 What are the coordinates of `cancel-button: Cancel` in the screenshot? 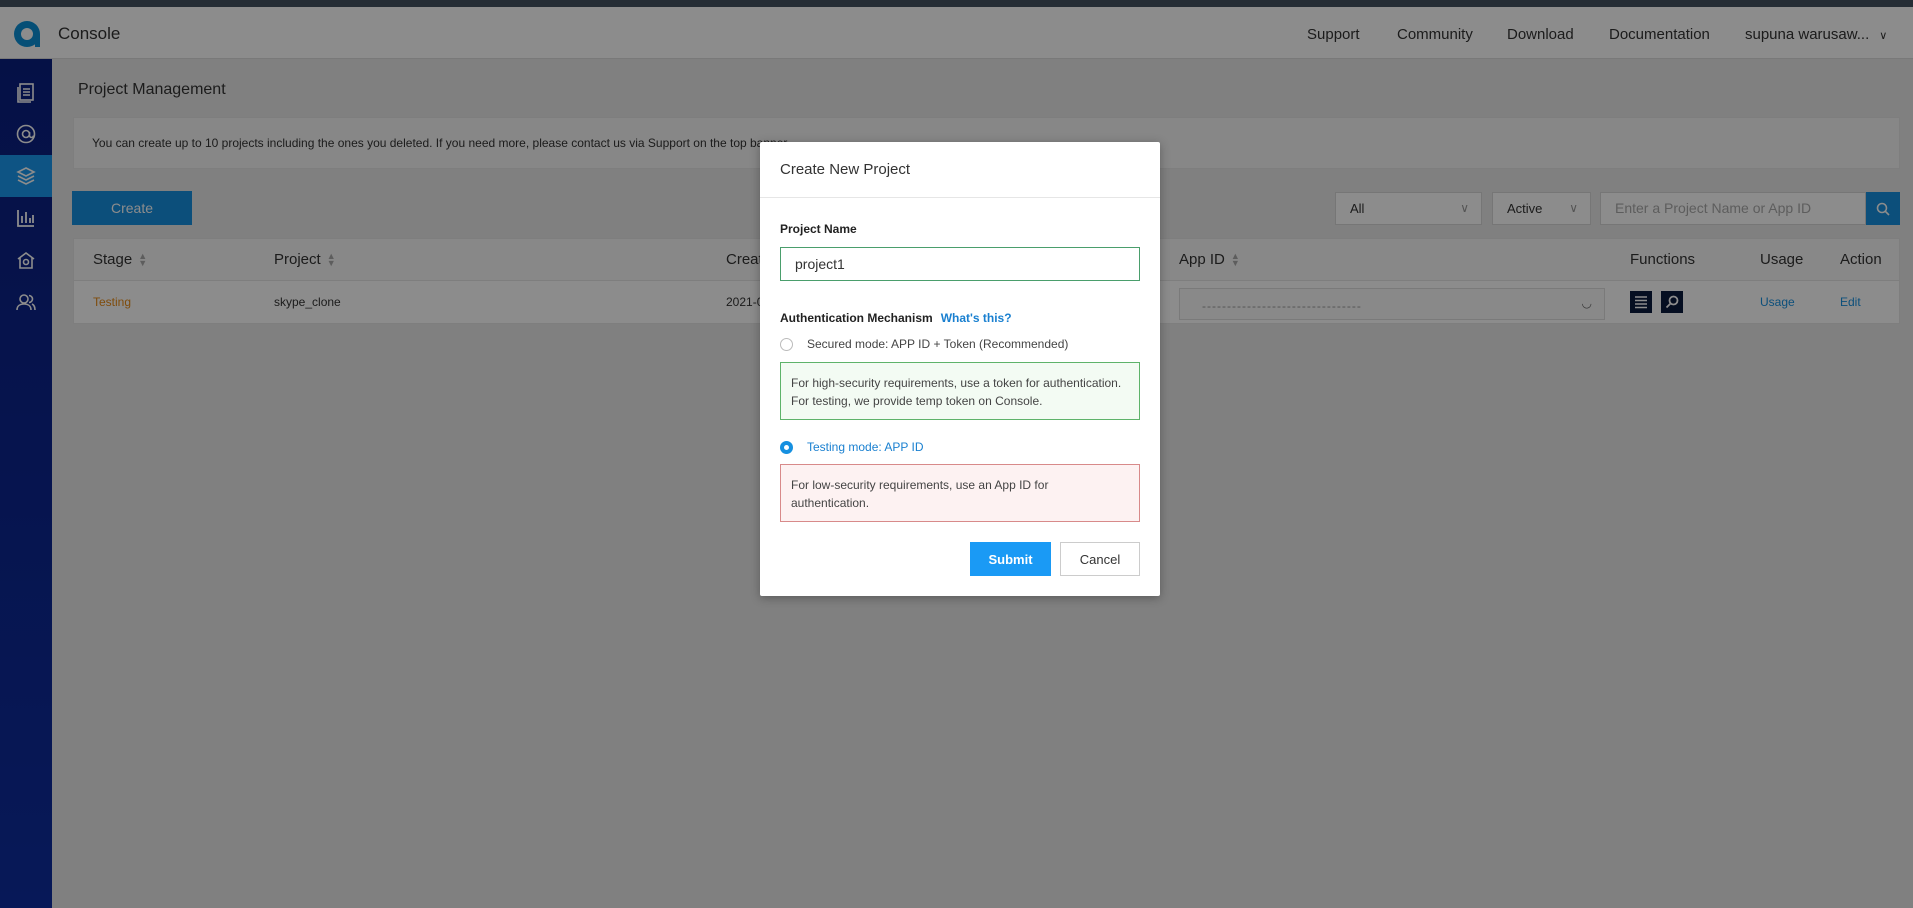 It's located at (1100, 559).